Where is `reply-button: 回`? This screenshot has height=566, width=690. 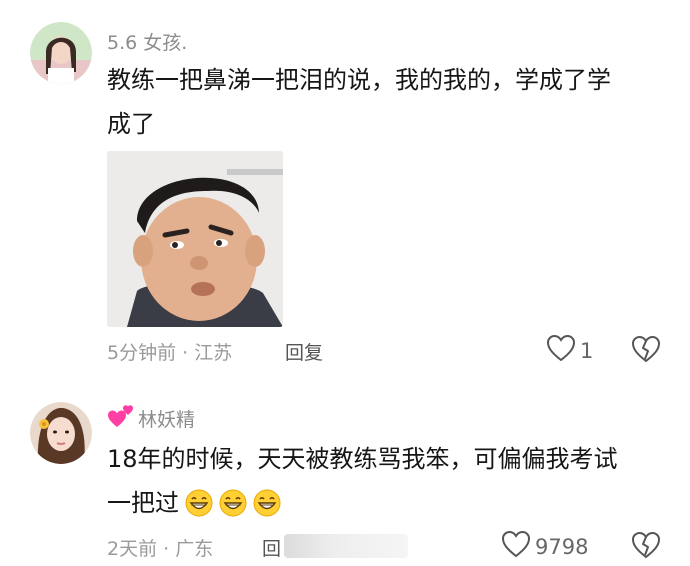
reply-button: 回 is located at coordinates (271, 547).